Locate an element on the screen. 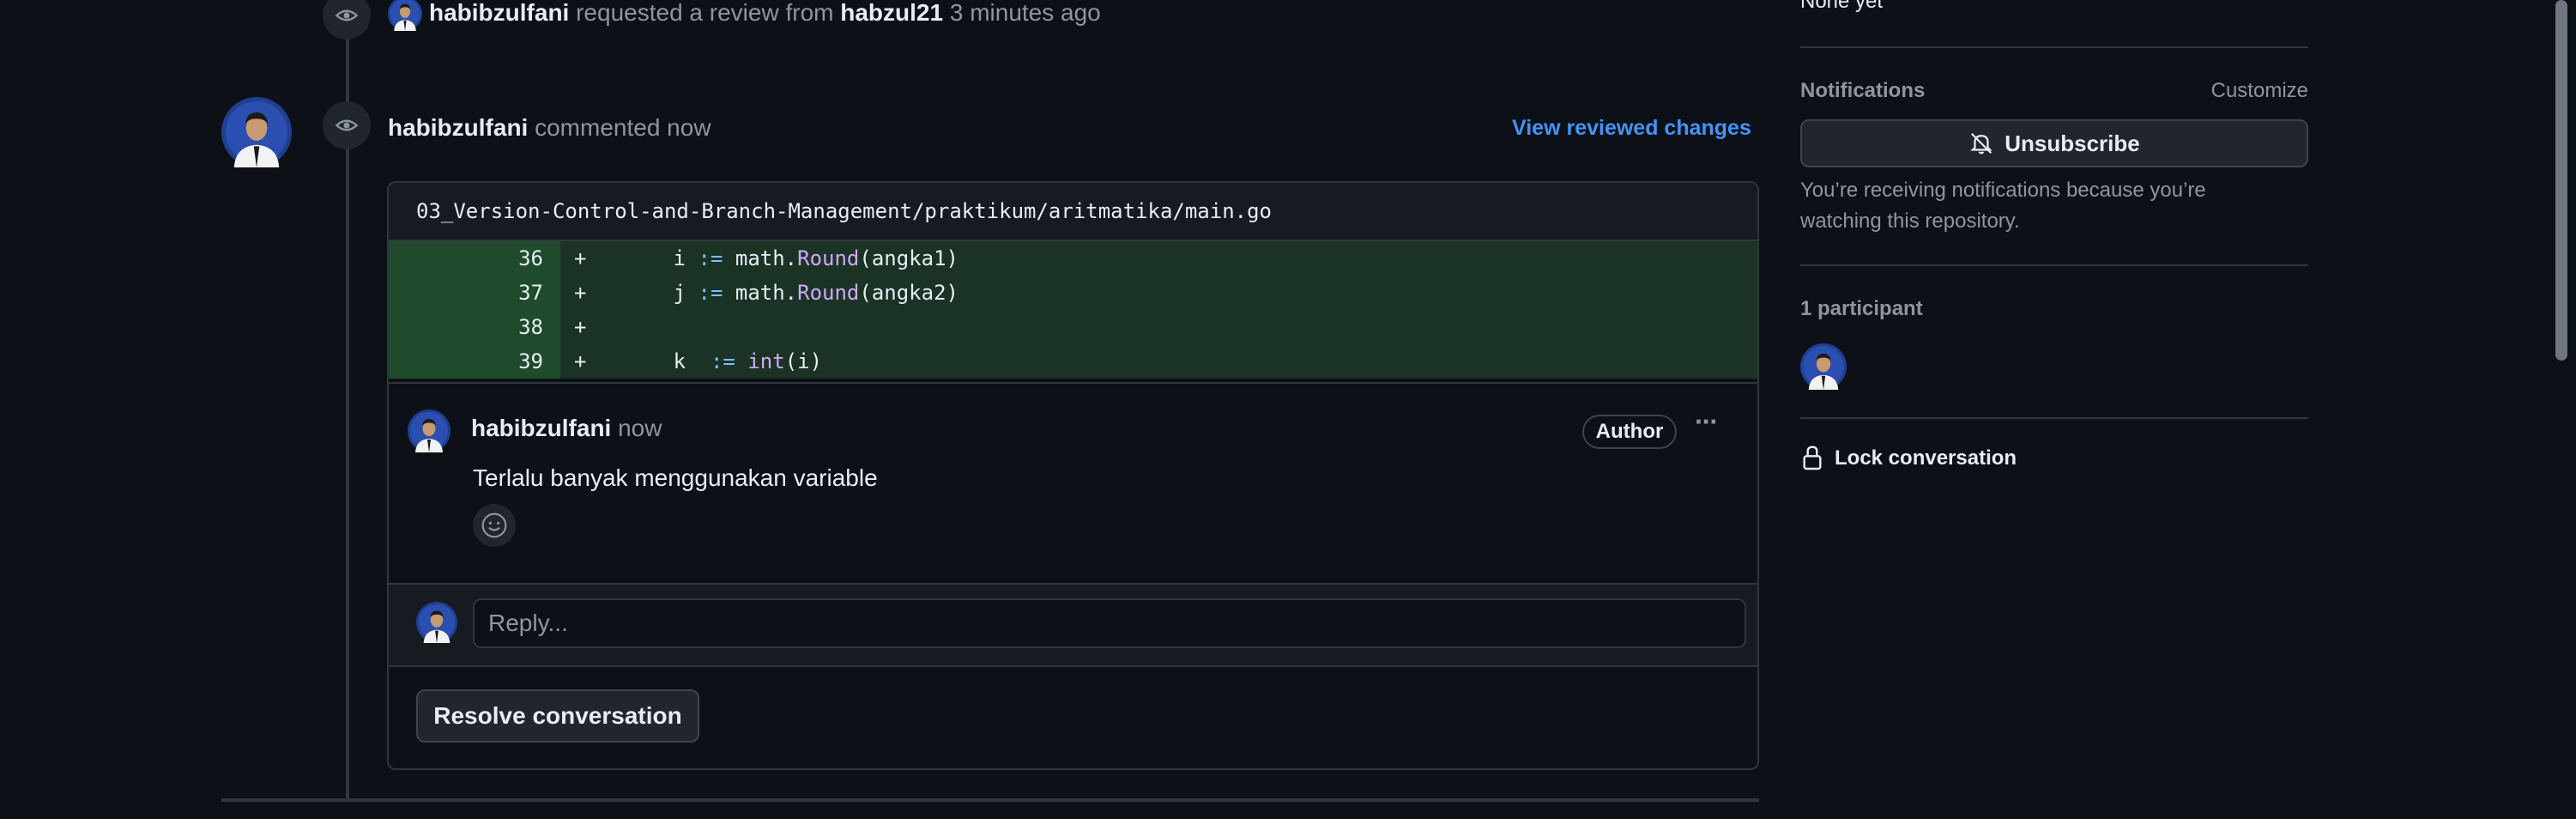 The width and height of the screenshot is (2576, 819). event-time: 3 minutes ago is located at coordinates (1025, 13).